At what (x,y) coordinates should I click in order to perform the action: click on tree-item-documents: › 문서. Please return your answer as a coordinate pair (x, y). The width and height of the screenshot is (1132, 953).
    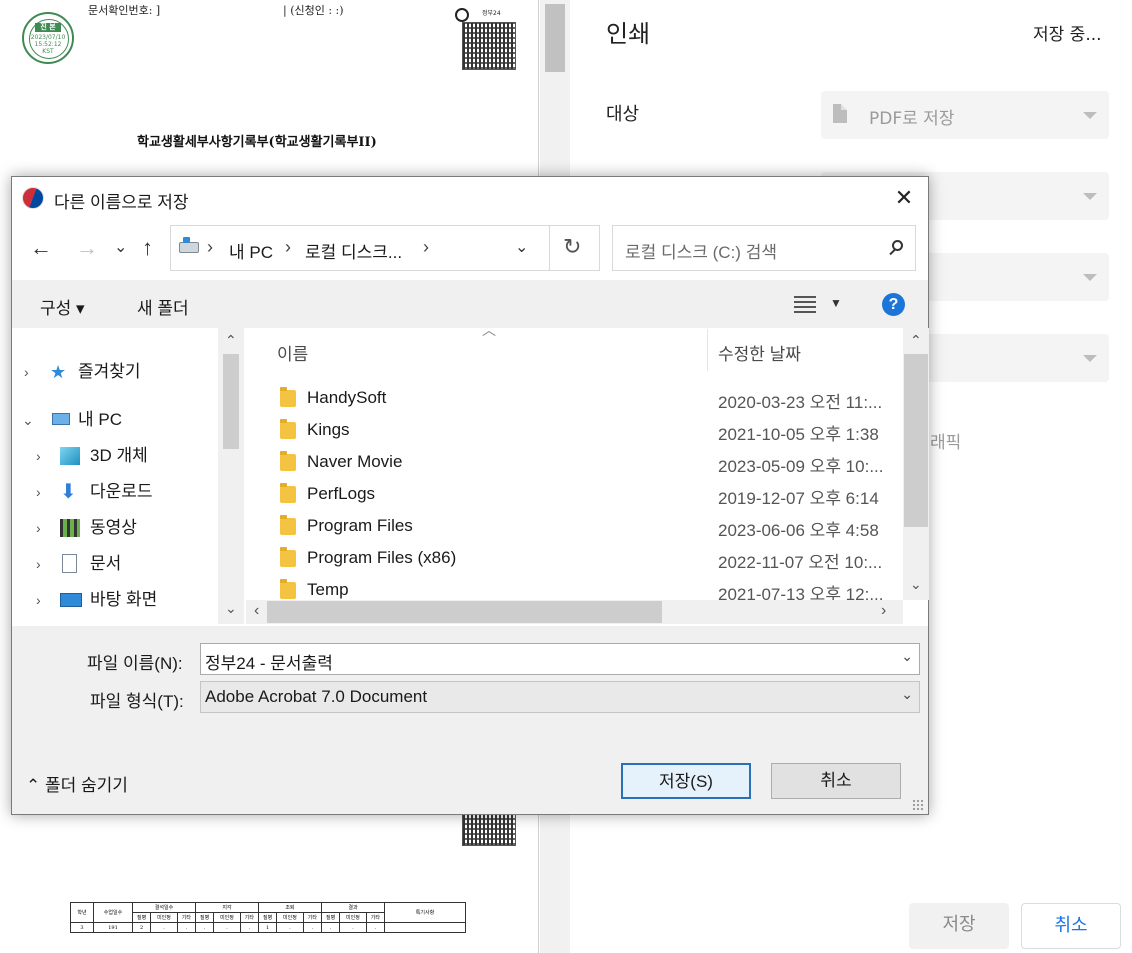
    Looking at the image, I should click on (126, 564).